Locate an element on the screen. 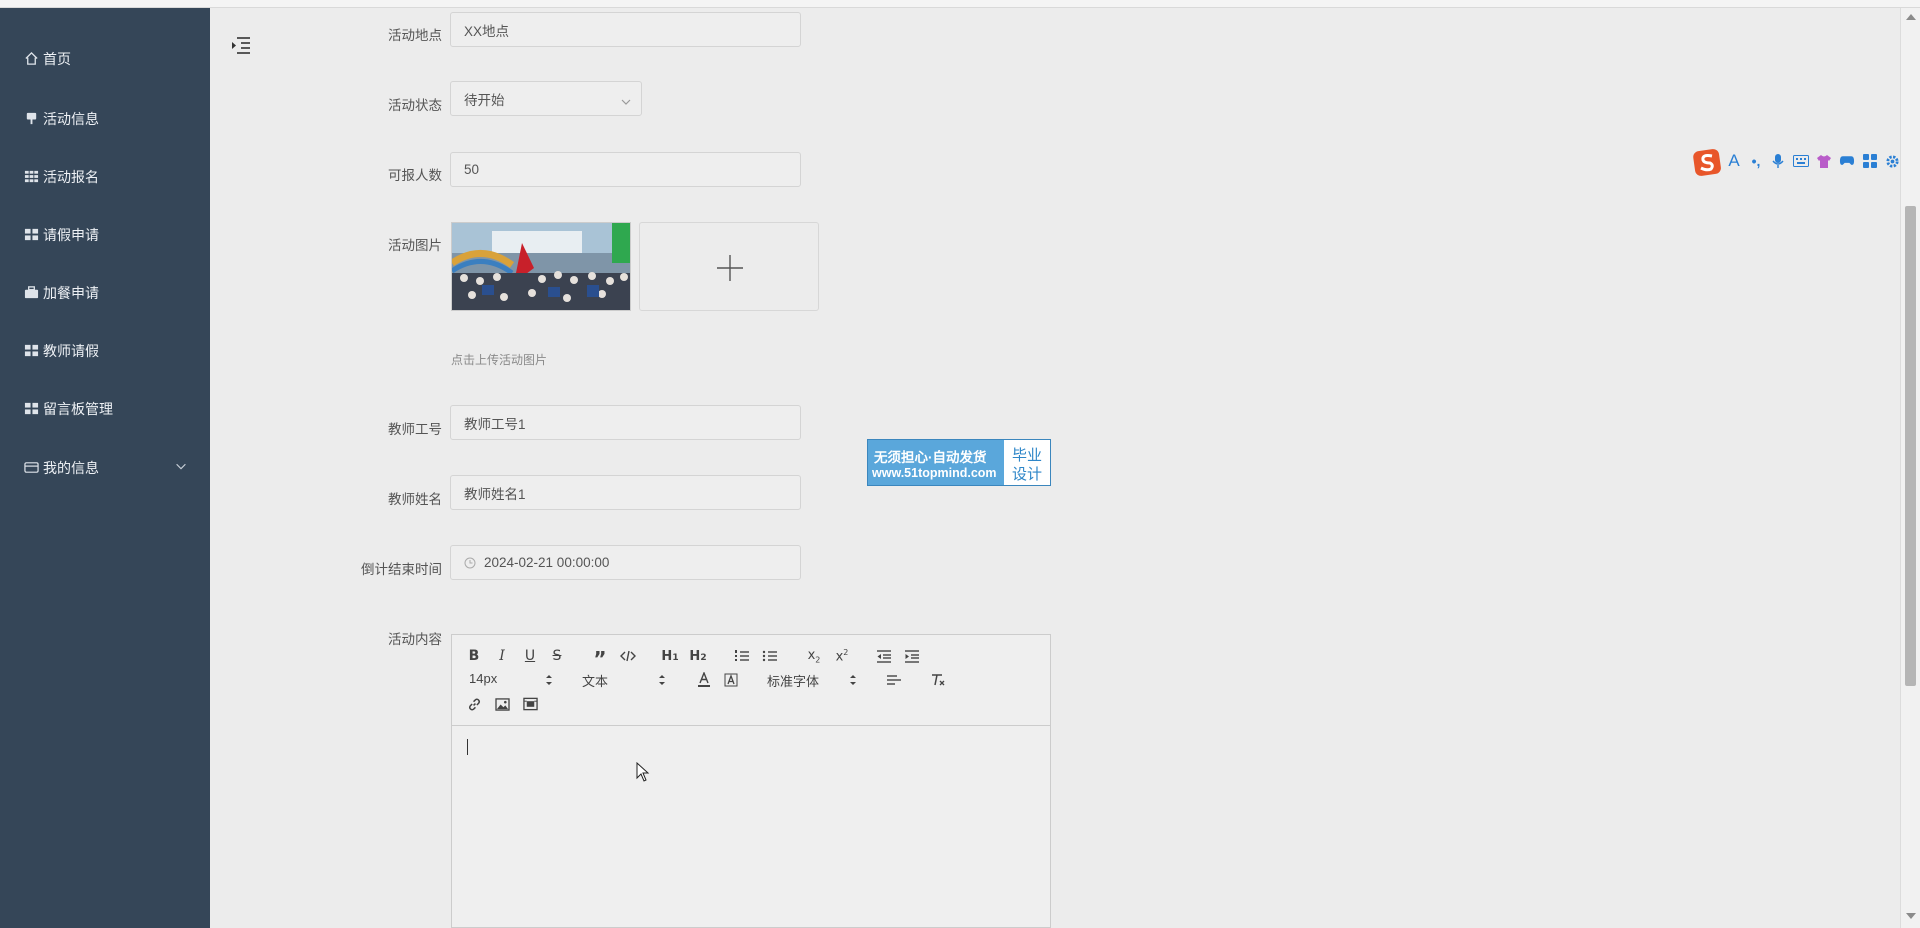 The height and width of the screenshot is (928, 1920). countdown-end-value: 2024-02-21 00:00:00 is located at coordinates (547, 562).